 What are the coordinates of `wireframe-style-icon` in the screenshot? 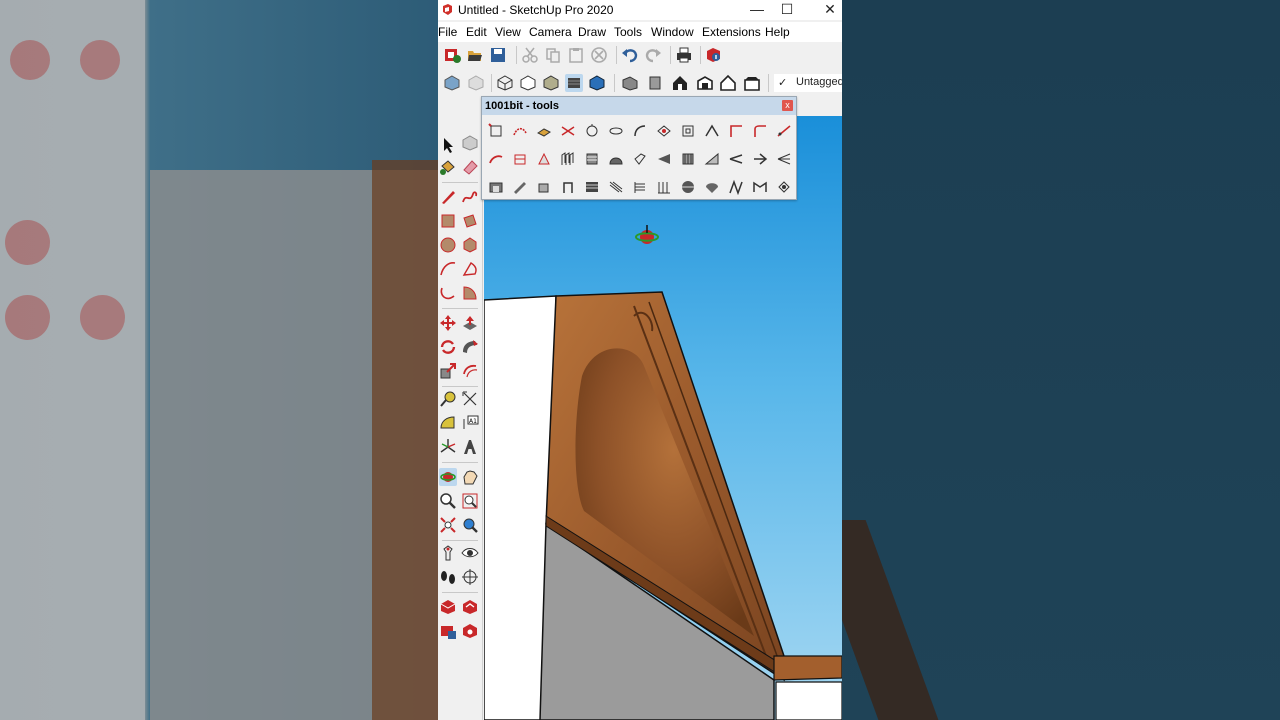 It's located at (505, 83).